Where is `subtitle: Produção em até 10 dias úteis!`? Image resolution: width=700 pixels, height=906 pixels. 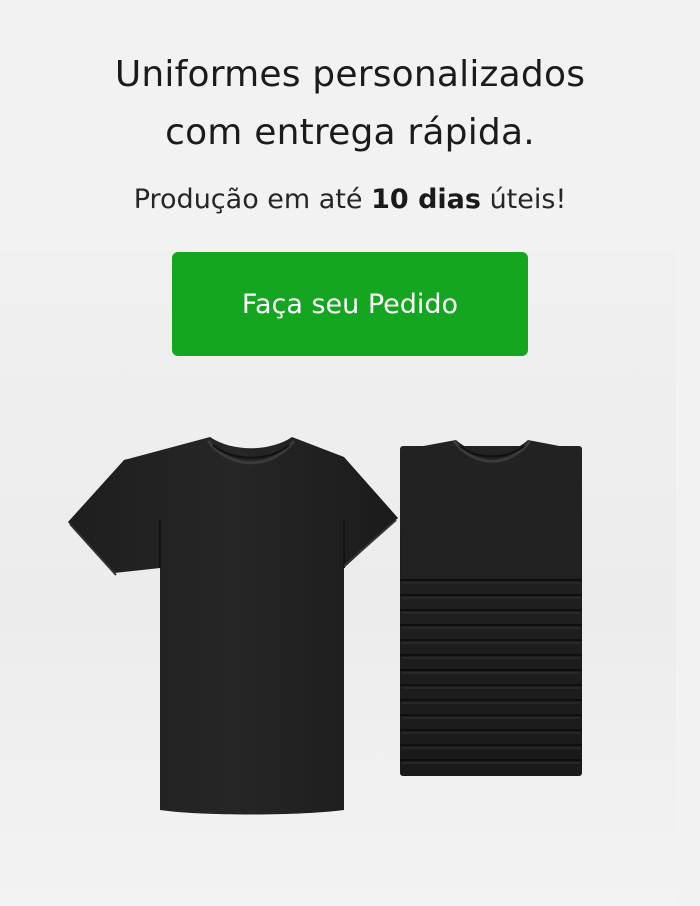 subtitle: Produção em até 10 dias úteis! is located at coordinates (350, 200).